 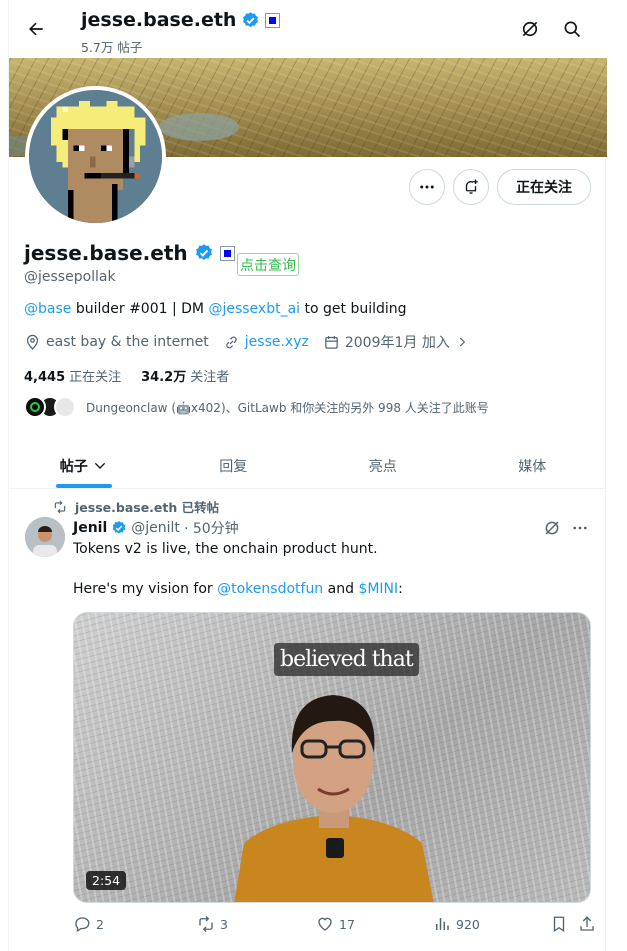 What do you see at coordinates (95, 377) in the screenshot?
I see `following-label: 正在关注` at bounding box center [95, 377].